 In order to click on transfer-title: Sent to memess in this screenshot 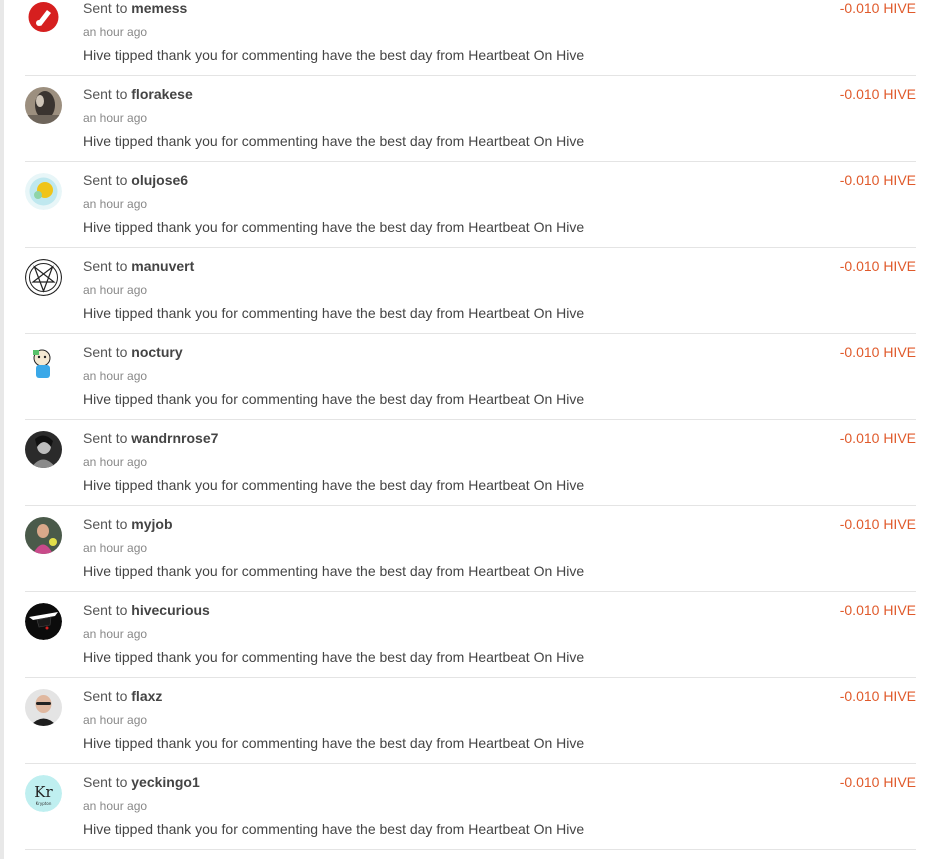, I will do `click(135, 8)`.